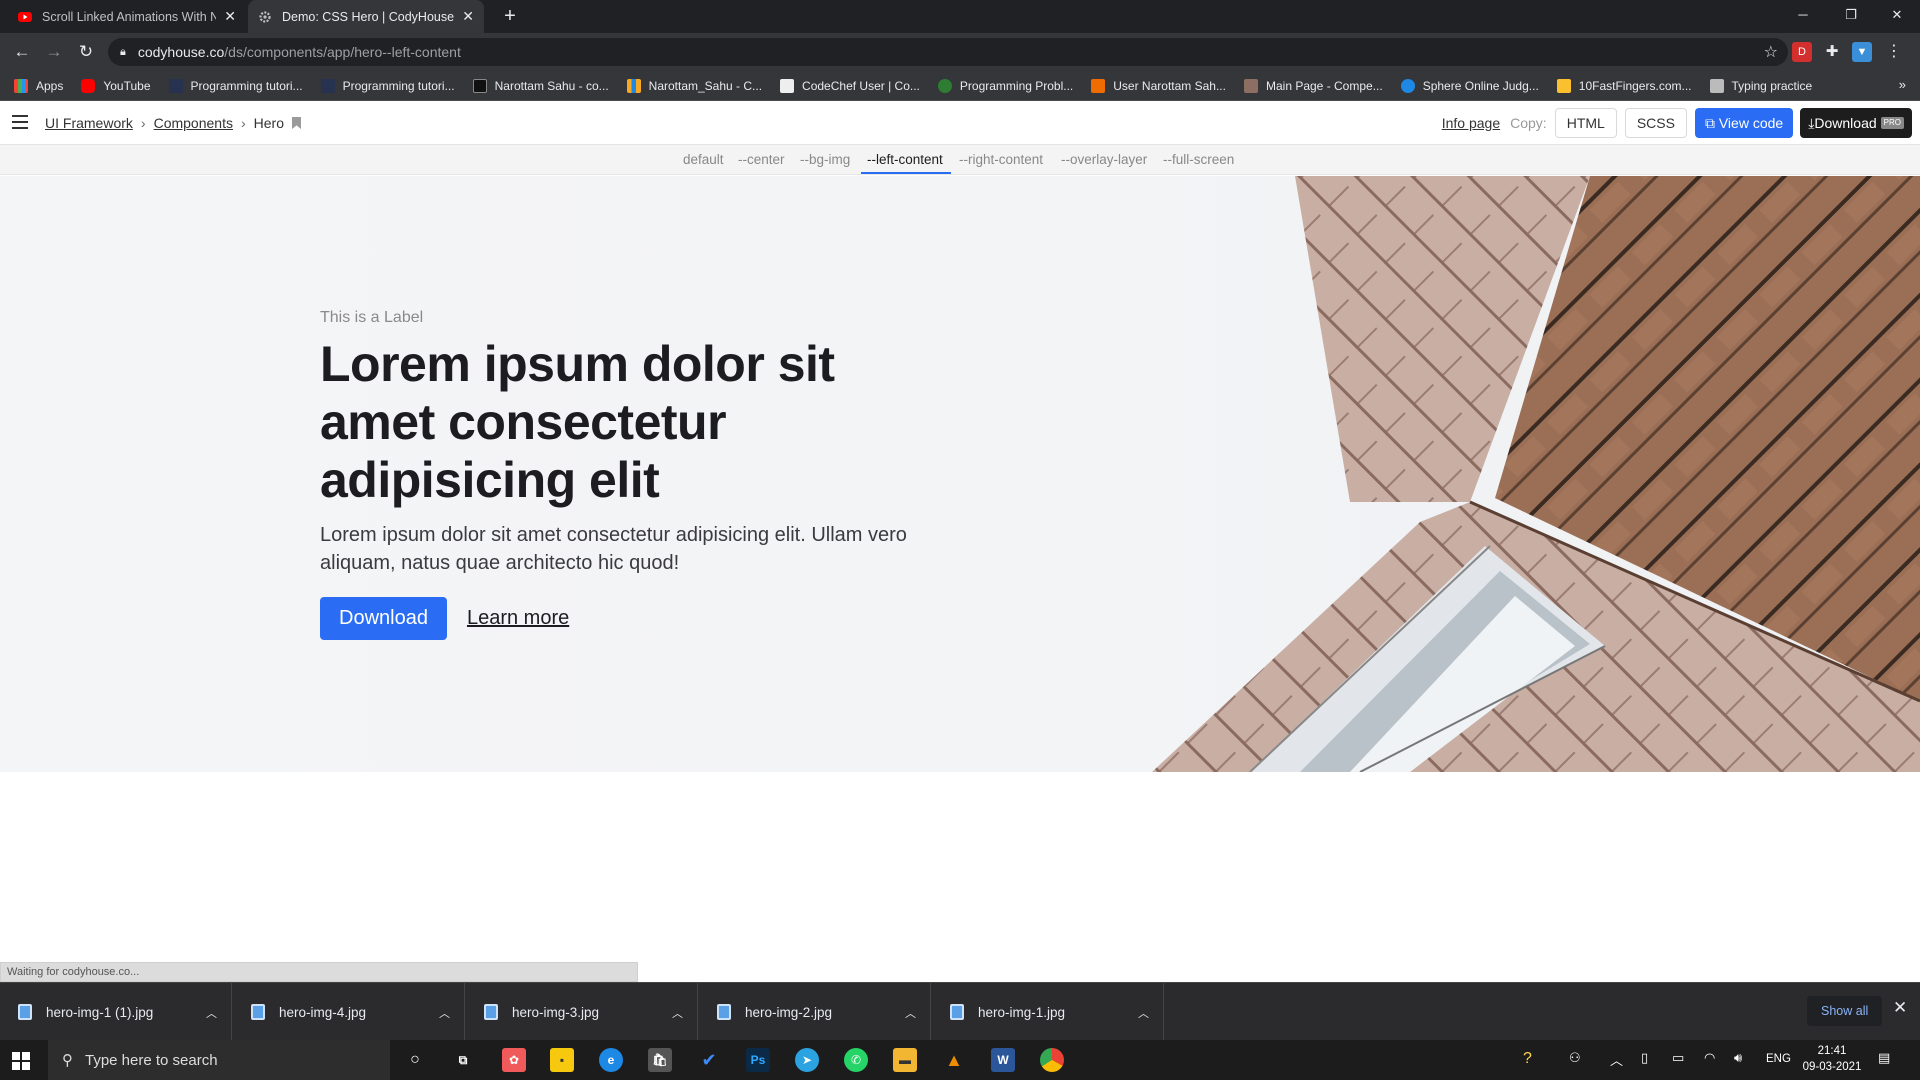  I want to click on pro-badge: PRO, so click(1892, 123).